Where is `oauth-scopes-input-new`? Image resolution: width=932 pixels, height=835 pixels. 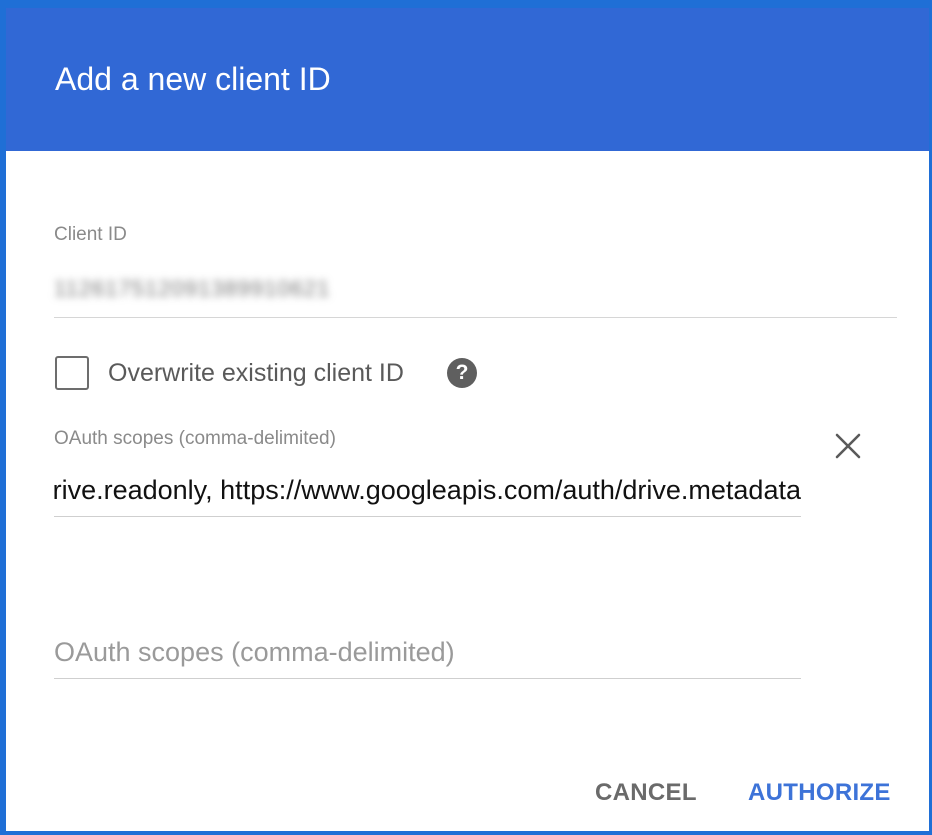 oauth-scopes-input-new is located at coordinates (427, 652).